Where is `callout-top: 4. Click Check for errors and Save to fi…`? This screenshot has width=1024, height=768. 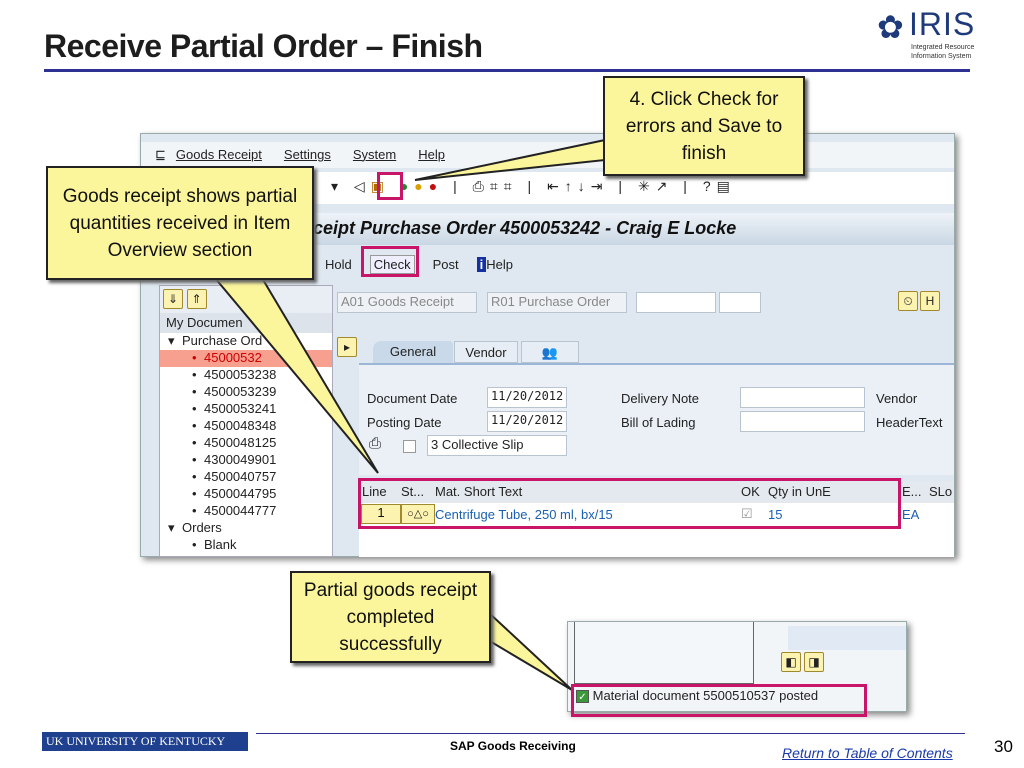
callout-top: 4. Click Check for errors and Save to fi… is located at coordinates (704, 126).